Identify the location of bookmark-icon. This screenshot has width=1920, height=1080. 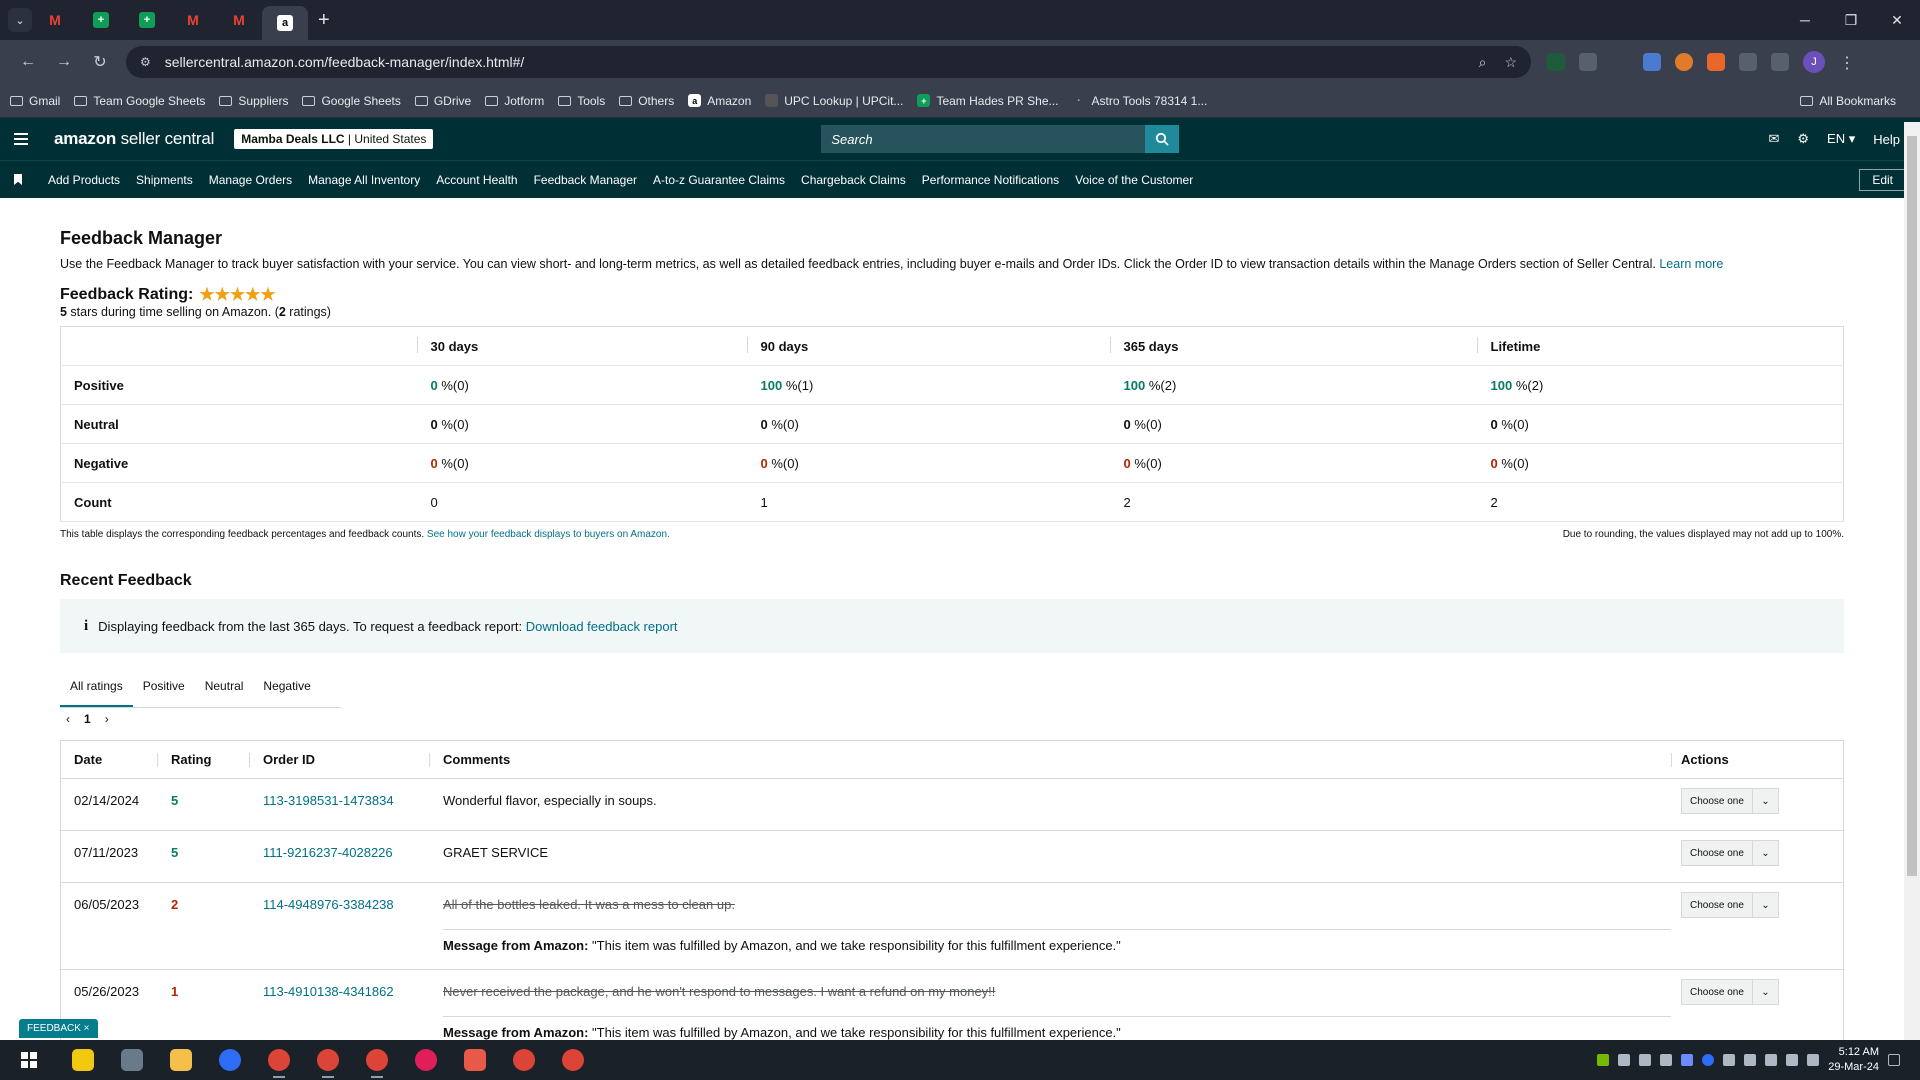
(18, 179).